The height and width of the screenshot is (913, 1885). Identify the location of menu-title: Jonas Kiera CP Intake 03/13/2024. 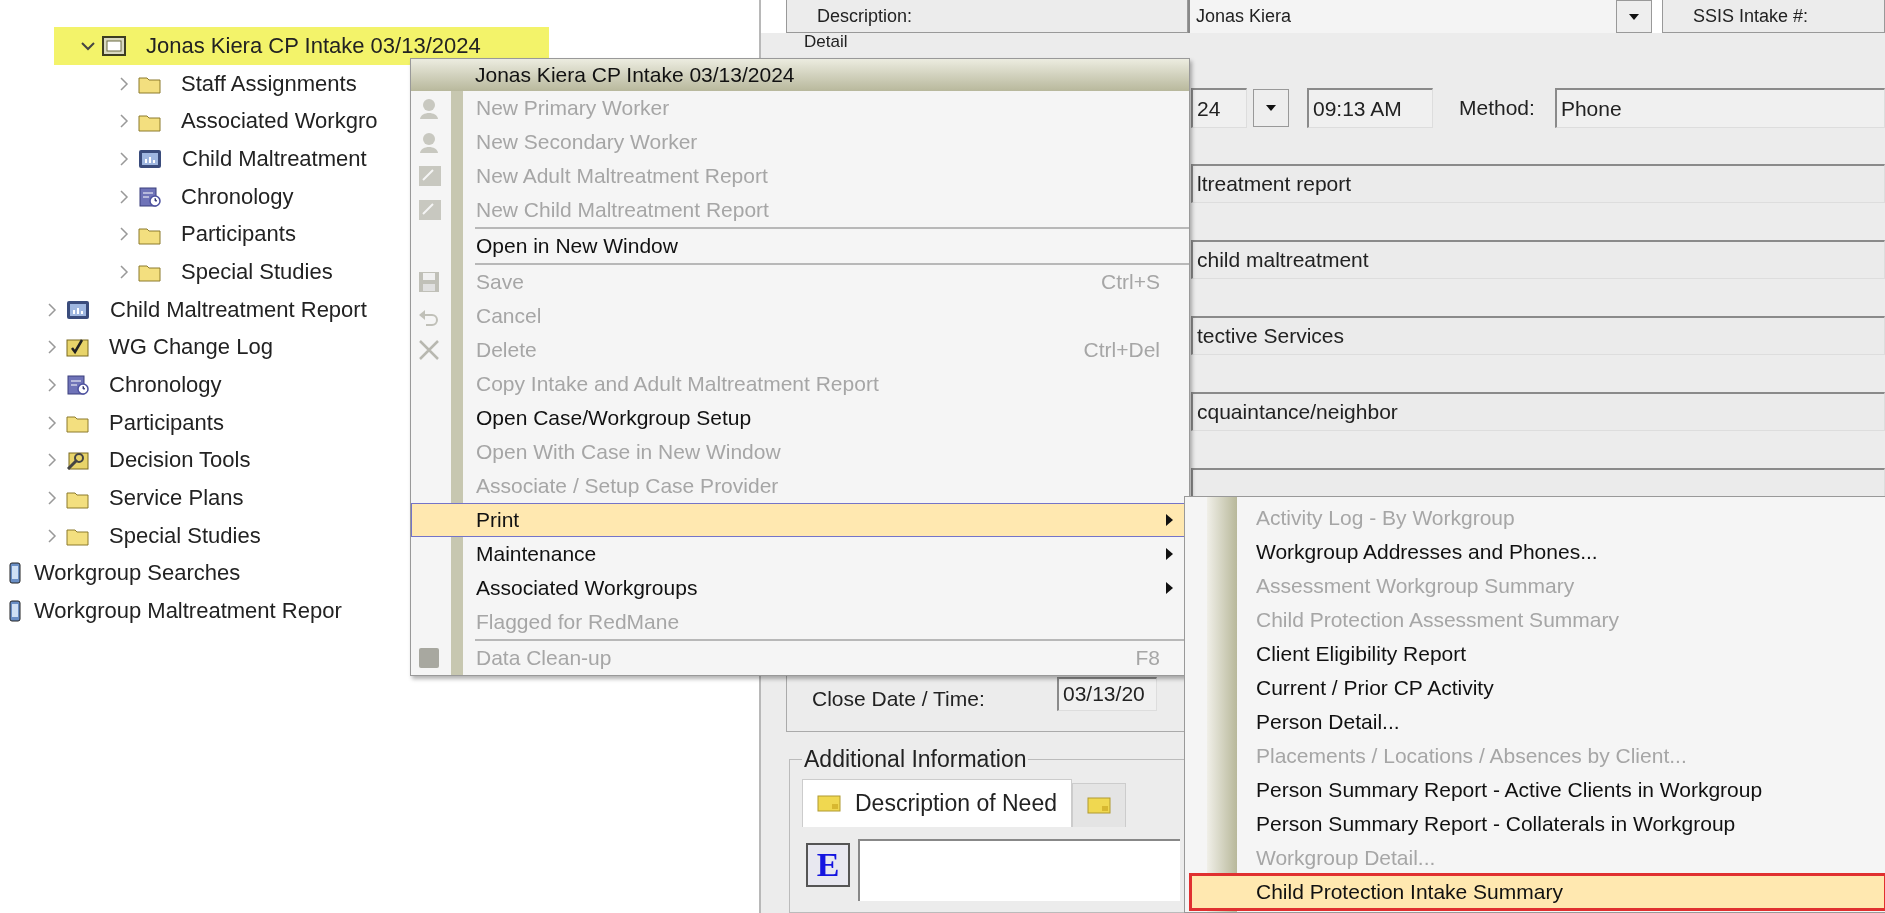
(800, 75).